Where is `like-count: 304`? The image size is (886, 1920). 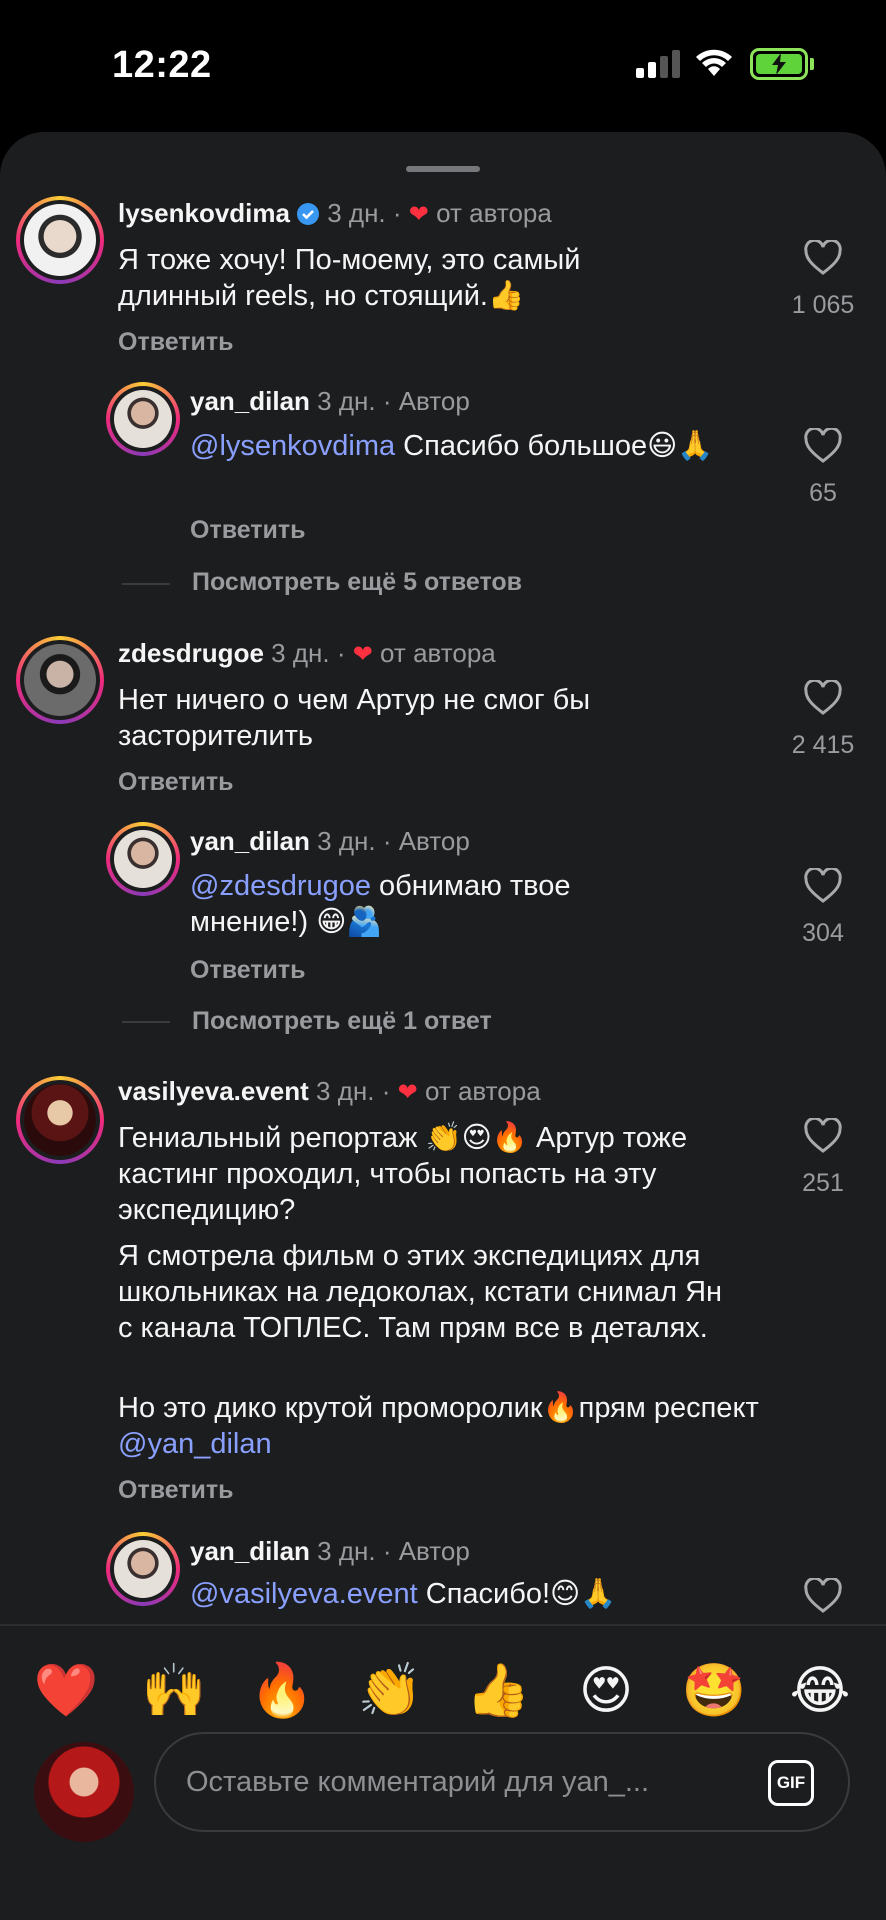 like-count: 304 is located at coordinates (823, 933).